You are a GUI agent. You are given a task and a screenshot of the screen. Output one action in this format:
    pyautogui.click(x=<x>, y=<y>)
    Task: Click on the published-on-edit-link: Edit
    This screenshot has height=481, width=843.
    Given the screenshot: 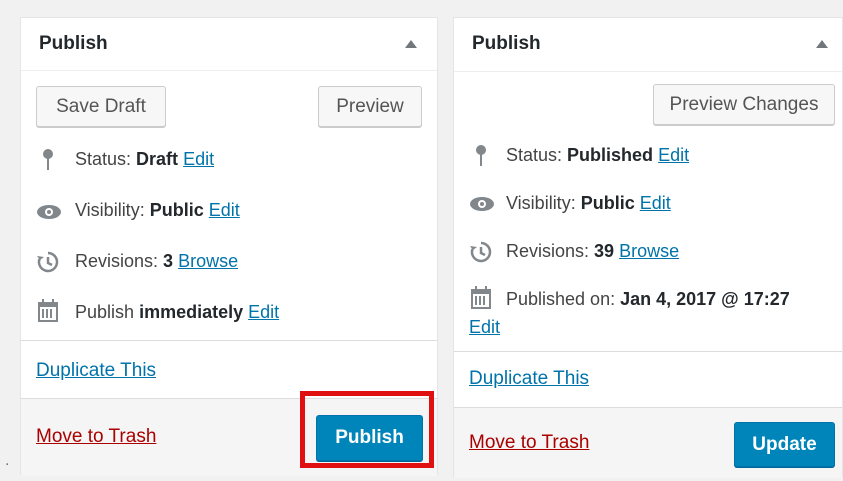 What is the action you would take?
    pyautogui.click(x=484, y=327)
    